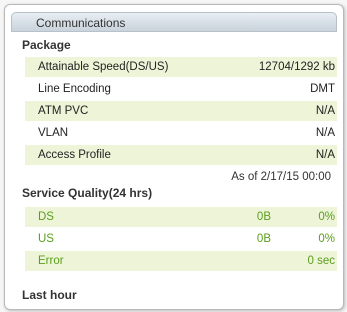 Image resolution: width=347 pixels, height=312 pixels. Describe the element at coordinates (181, 133) in the screenshot. I see `package-row-vlan: VLAN N/A` at that location.